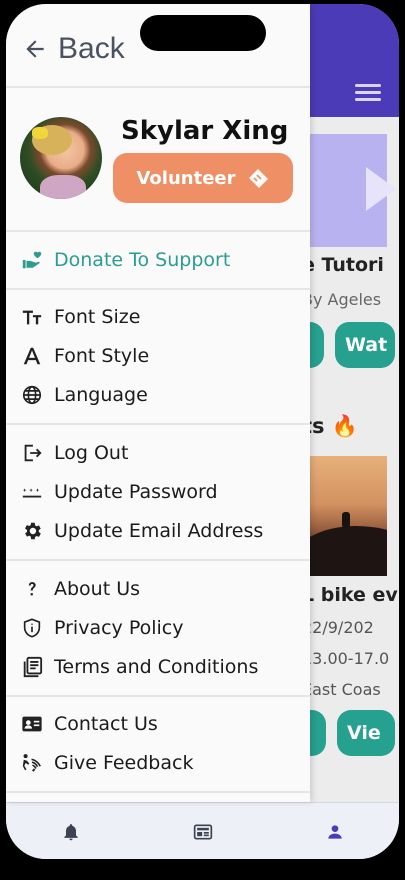 The image size is (405, 880). What do you see at coordinates (338, 627) in the screenshot?
I see `event-date: 22/9/202` at bounding box center [338, 627].